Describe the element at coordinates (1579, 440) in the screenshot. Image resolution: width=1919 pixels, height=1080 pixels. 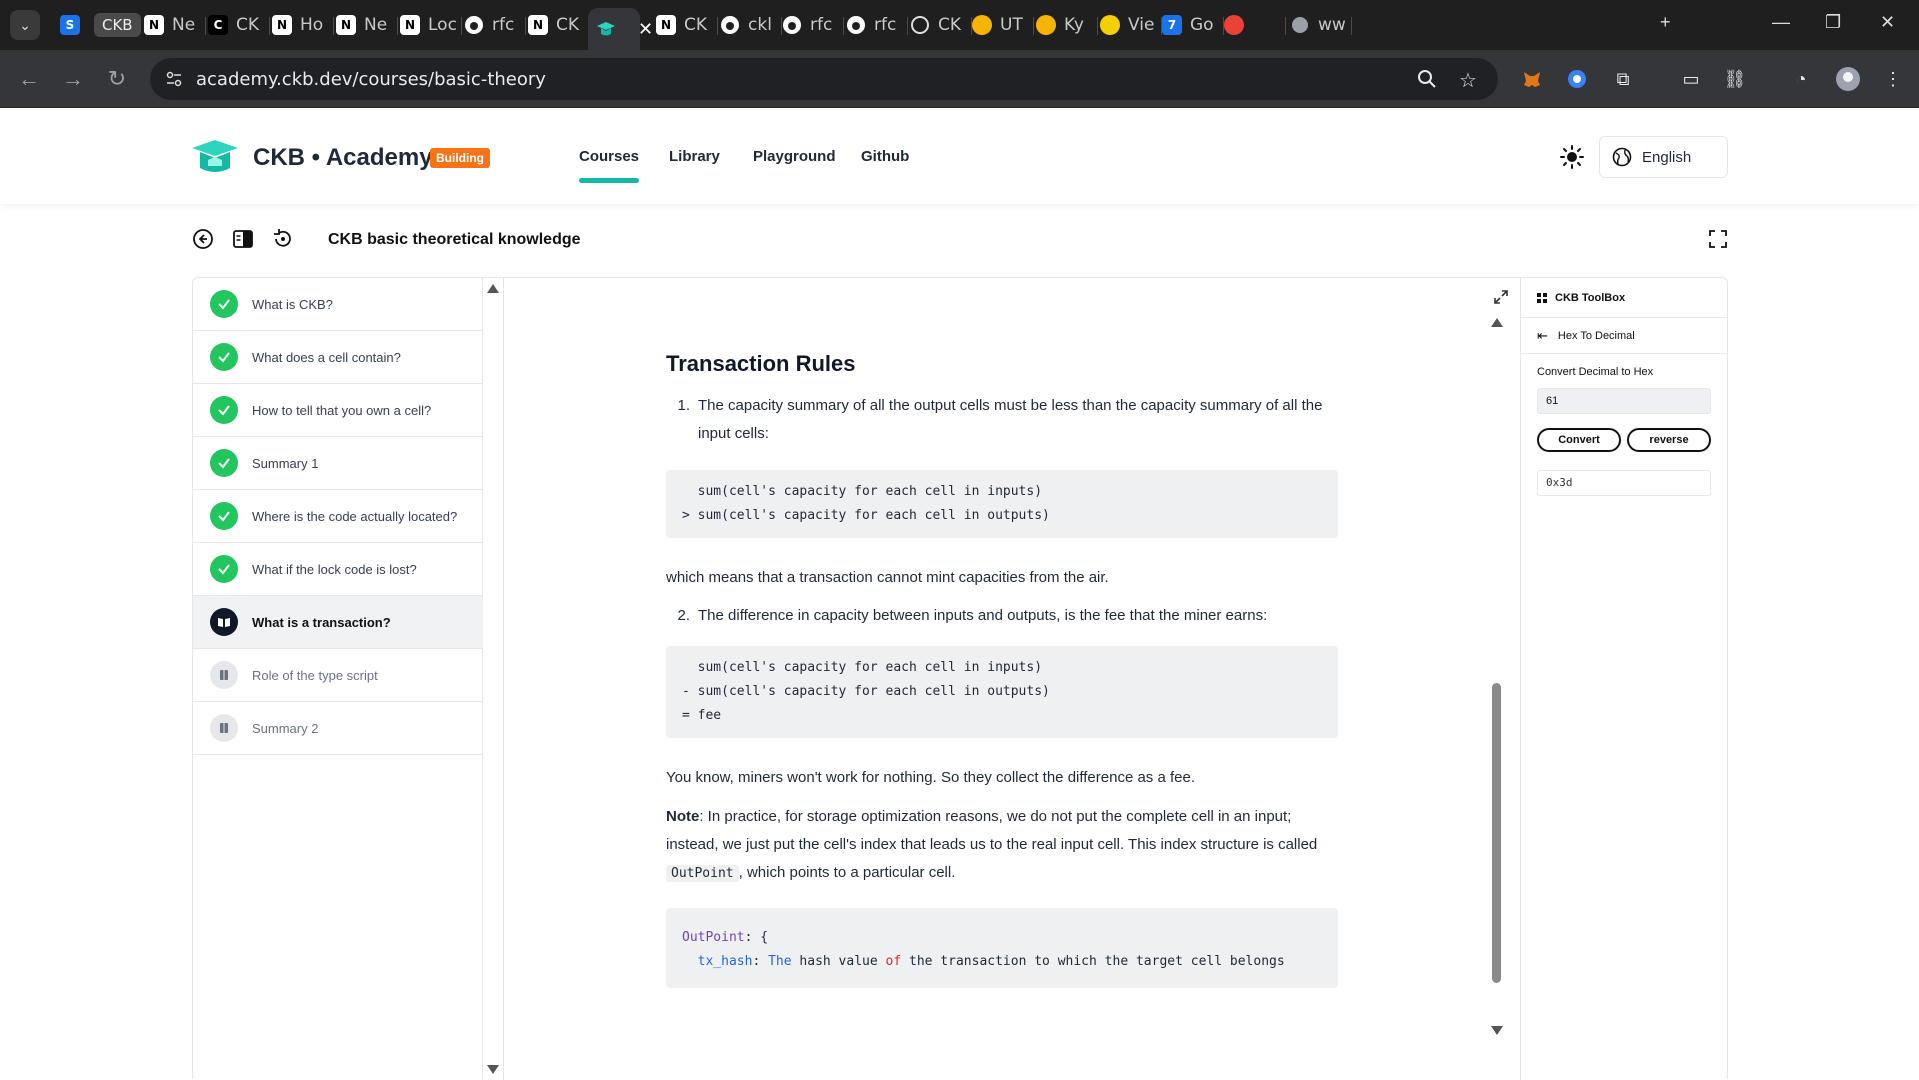
I see `convert-button: Convert` at that location.